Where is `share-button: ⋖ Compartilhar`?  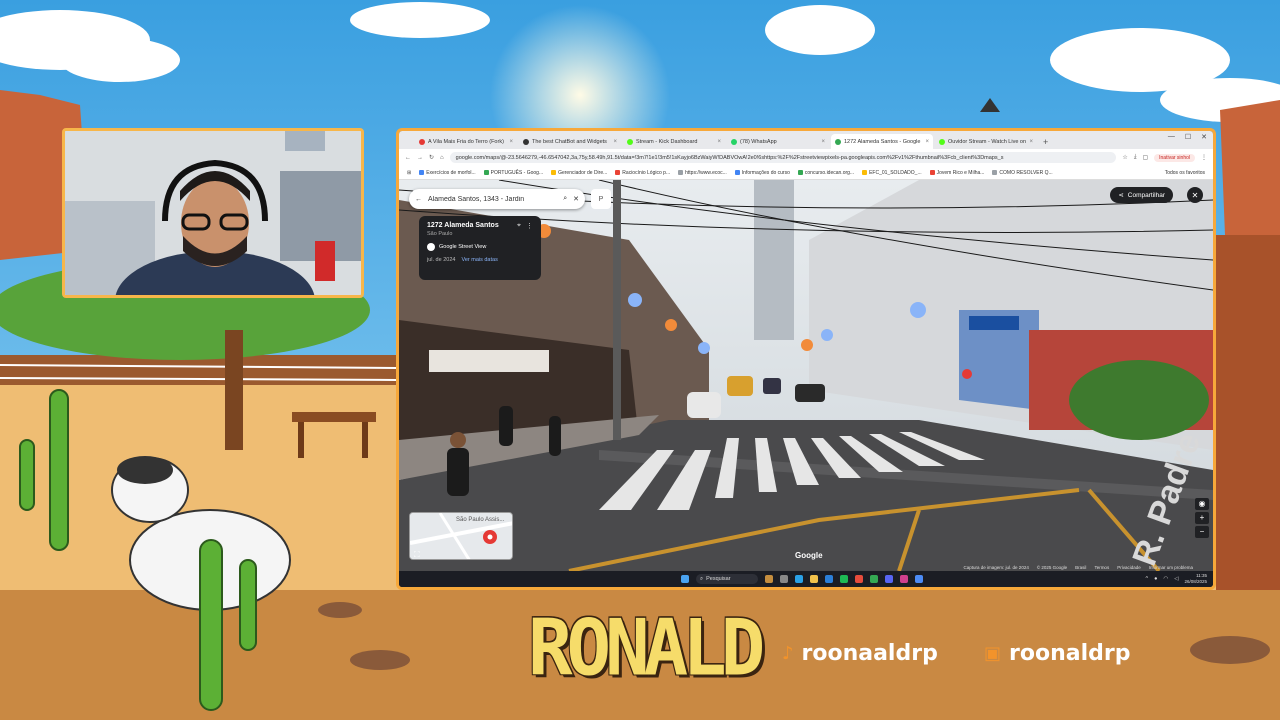 share-button: ⋖ Compartilhar is located at coordinates (1141, 195).